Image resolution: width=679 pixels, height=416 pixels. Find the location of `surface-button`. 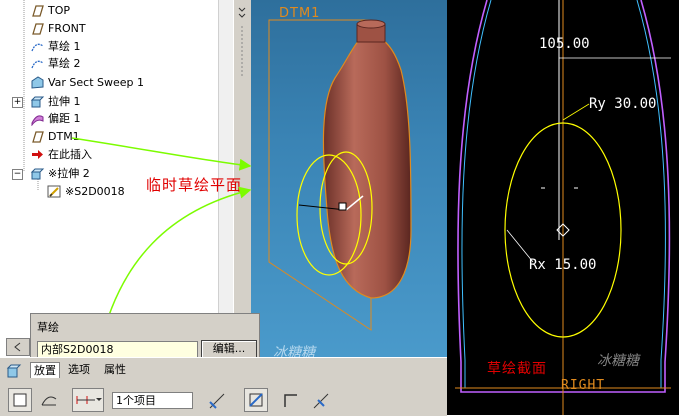

surface-button is located at coordinates (49, 400).